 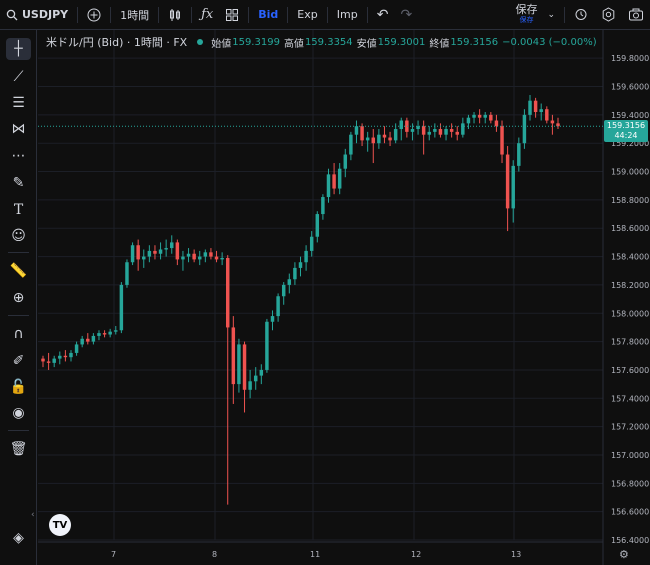 What do you see at coordinates (18, 298) in the screenshot?
I see `zoom-in-tool: ⊕` at bounding box center [18, 298].